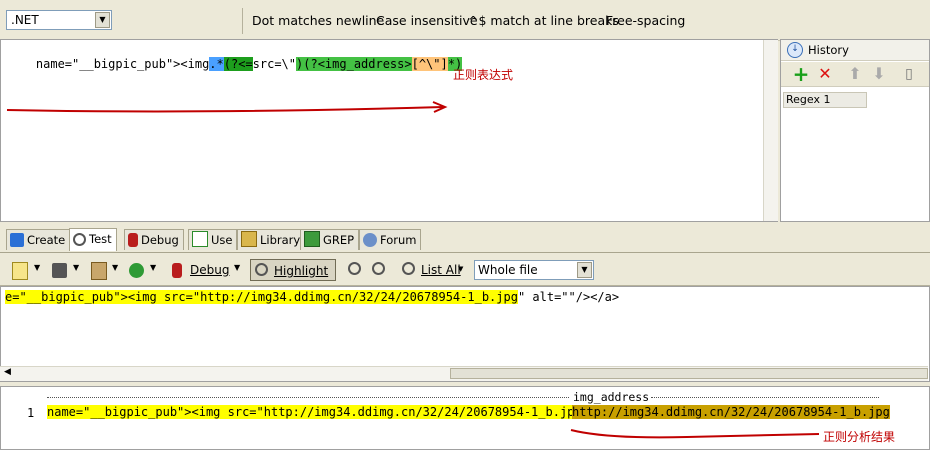 The image size is (930, 450). I want to click on option-match-at-line-breaks: ^$ match at line breaks, so click(543, 20).